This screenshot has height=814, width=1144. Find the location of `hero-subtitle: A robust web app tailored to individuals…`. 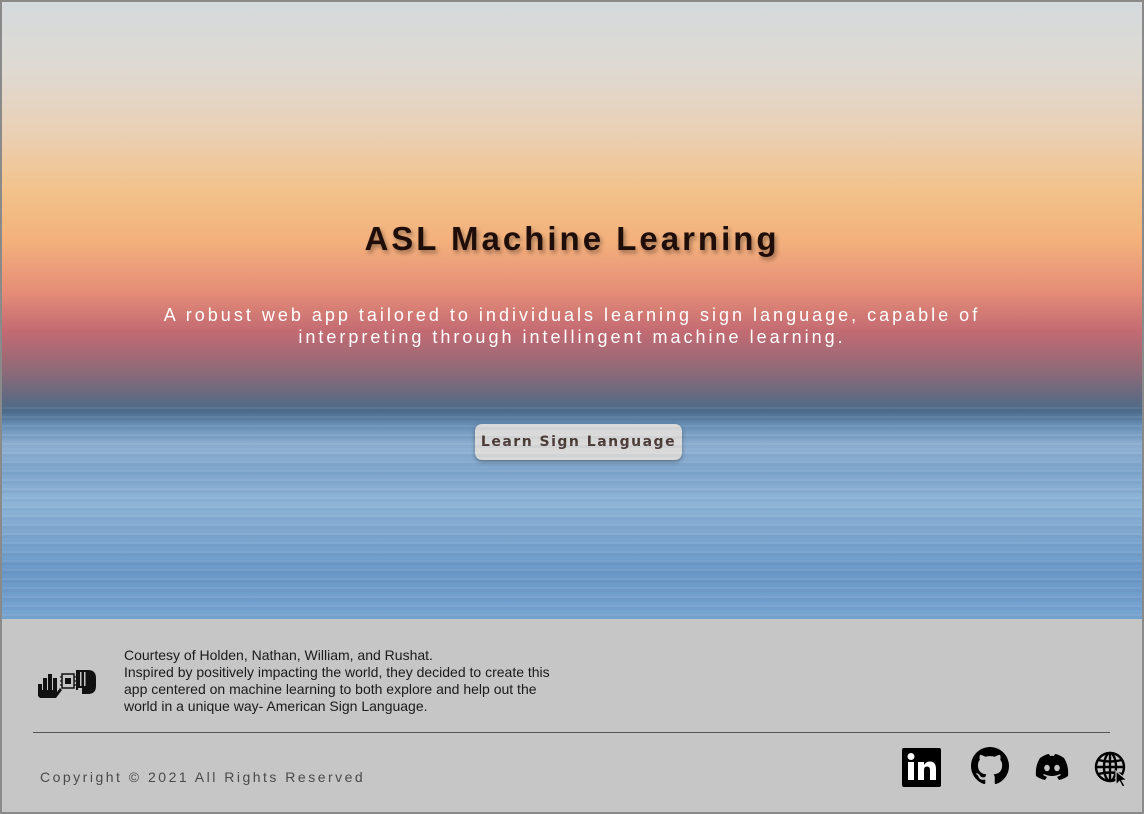

hero-subtitle: A robust web app tailored to individuals… is located at coordinates (572, 326).